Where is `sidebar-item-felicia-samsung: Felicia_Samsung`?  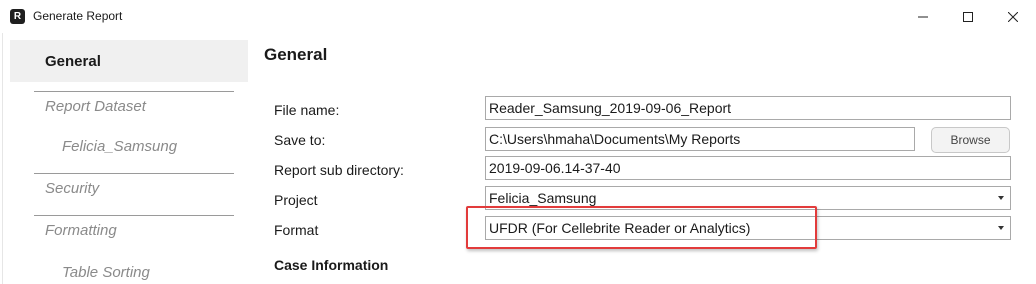 sidebar-item-felicia-samsung: Felicia_Samsung is located at coordinates (129, 155).